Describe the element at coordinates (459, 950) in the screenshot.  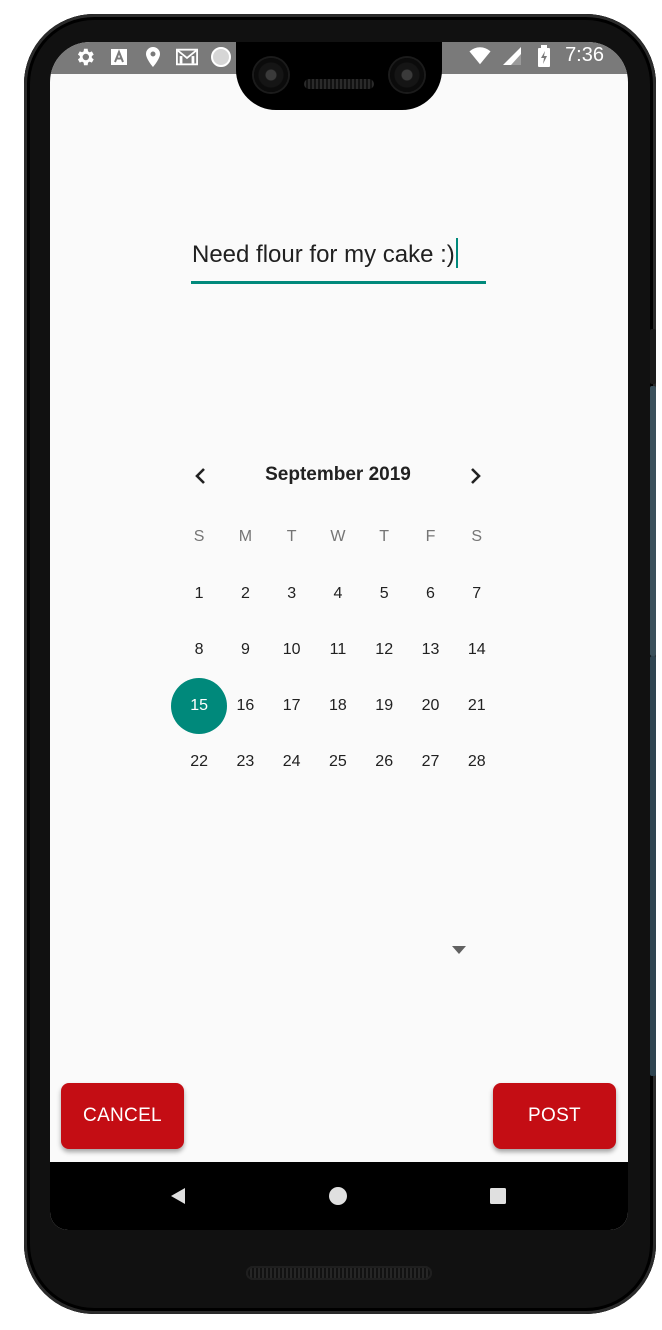
I see `dropdown-arrow-icon` at that location.